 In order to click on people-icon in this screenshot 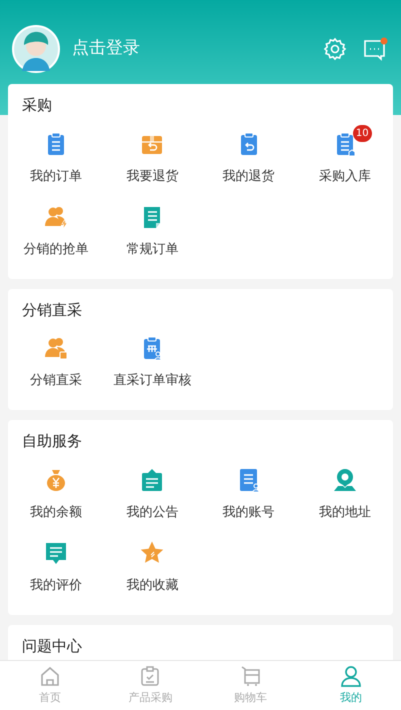, I will do `click(56, 348)`.